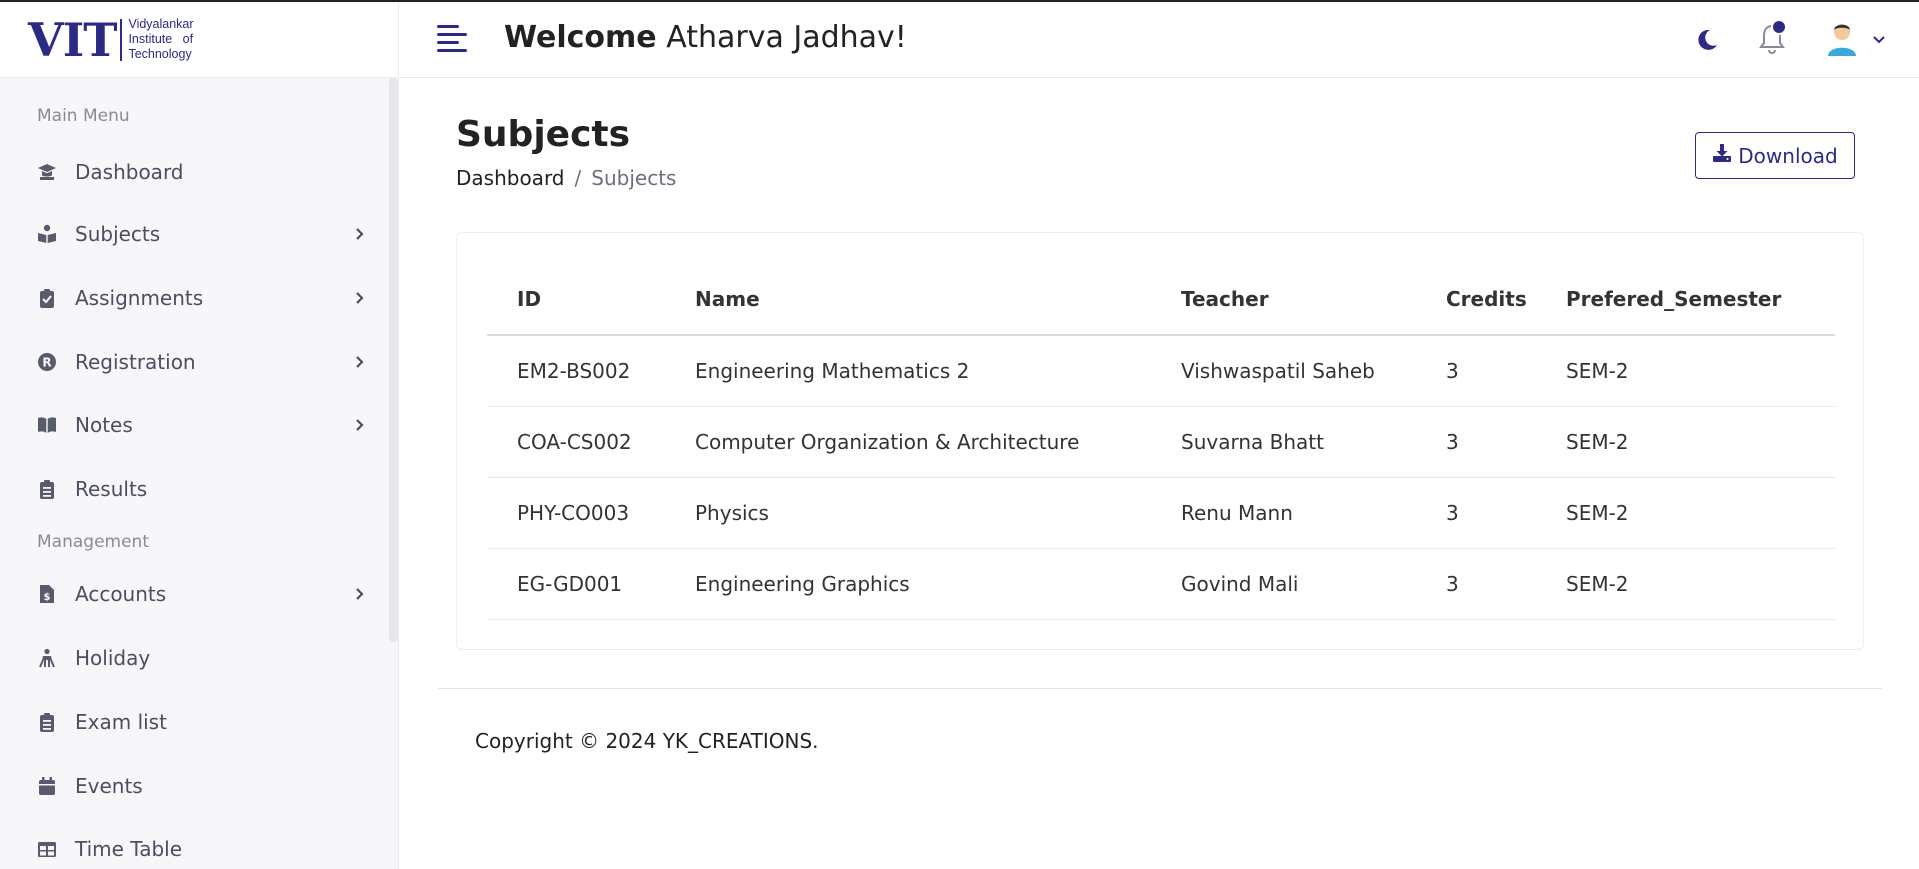 The width and height of the screenshot is (1919, 869). I want to click on sidebar-item-accounts: $ Accounts, so click(190, 594).